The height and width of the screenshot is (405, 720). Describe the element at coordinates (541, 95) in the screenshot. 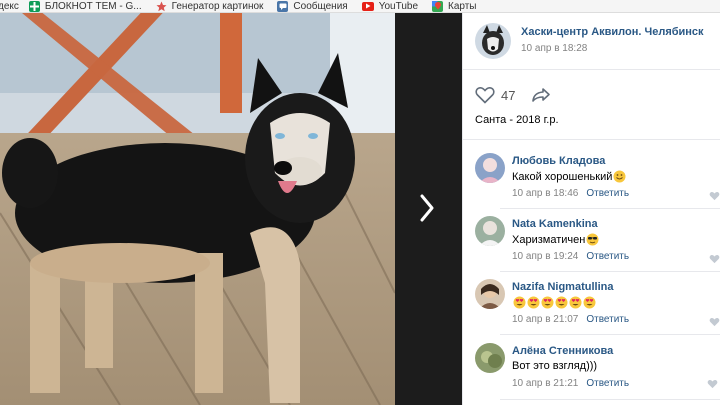

I see `share-icon` at that location.